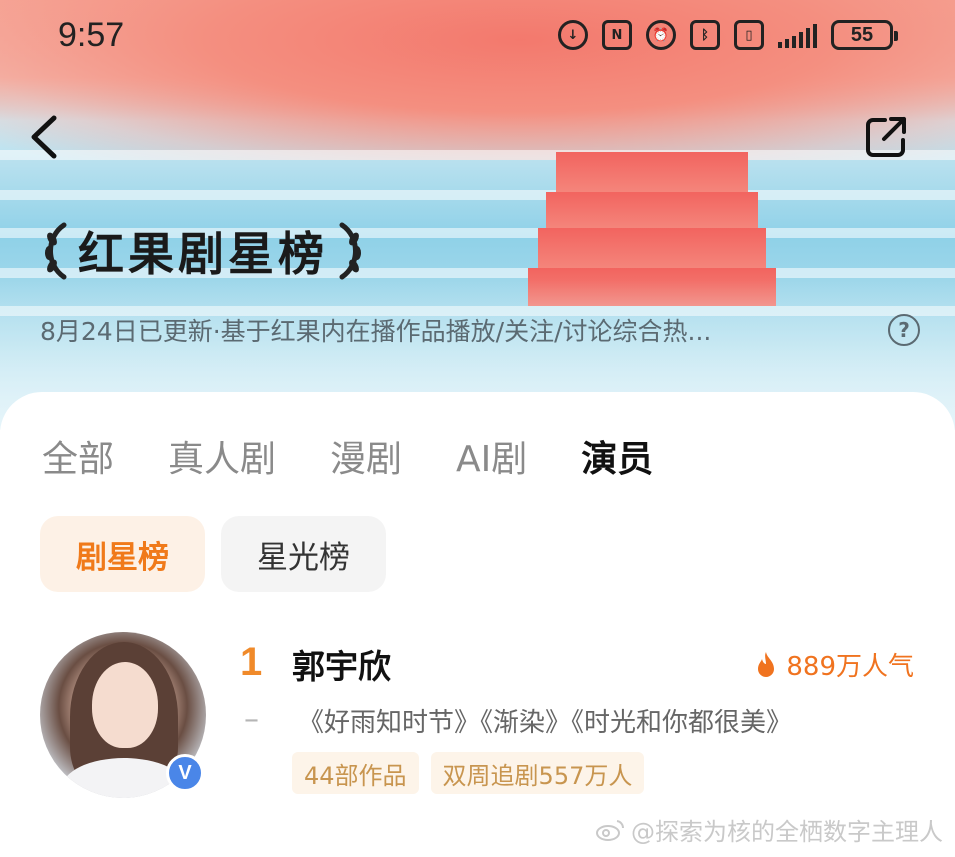 This screenshot has height=857, width=955. I want to click on laurel-right-icon, so click(350, 251).